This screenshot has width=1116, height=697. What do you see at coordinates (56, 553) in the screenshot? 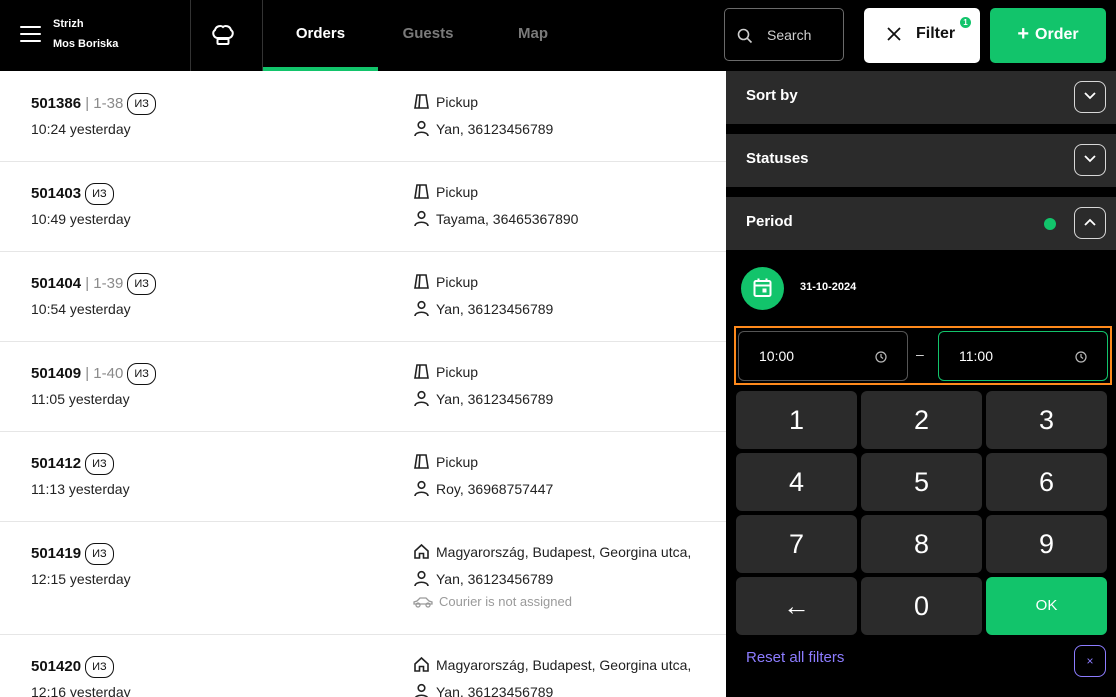
I see `order-number: 501419` at bounding box center [56, 553].